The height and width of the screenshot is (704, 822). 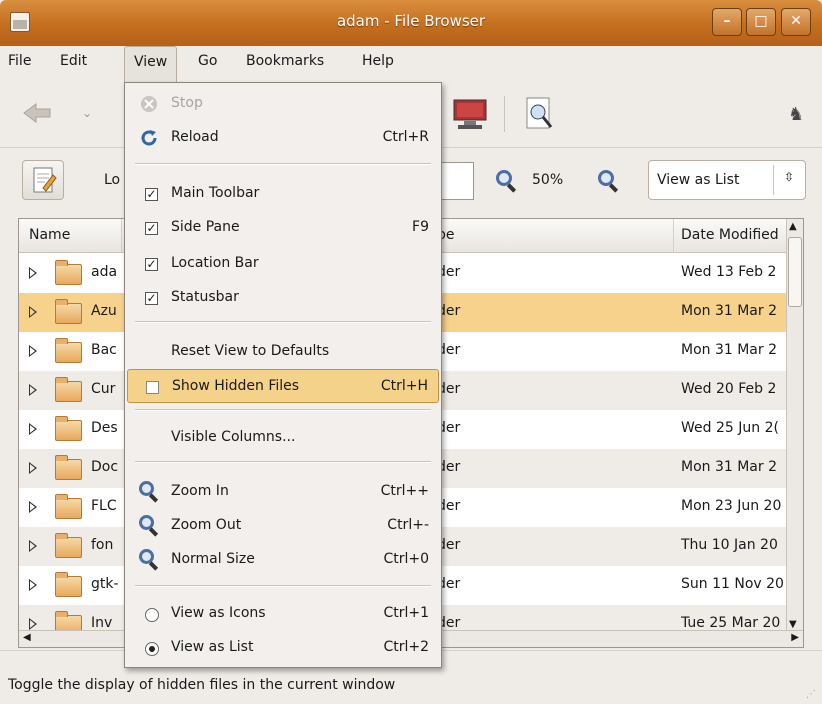 I want to click on toggle-location-button, so click(x=43, y=180).